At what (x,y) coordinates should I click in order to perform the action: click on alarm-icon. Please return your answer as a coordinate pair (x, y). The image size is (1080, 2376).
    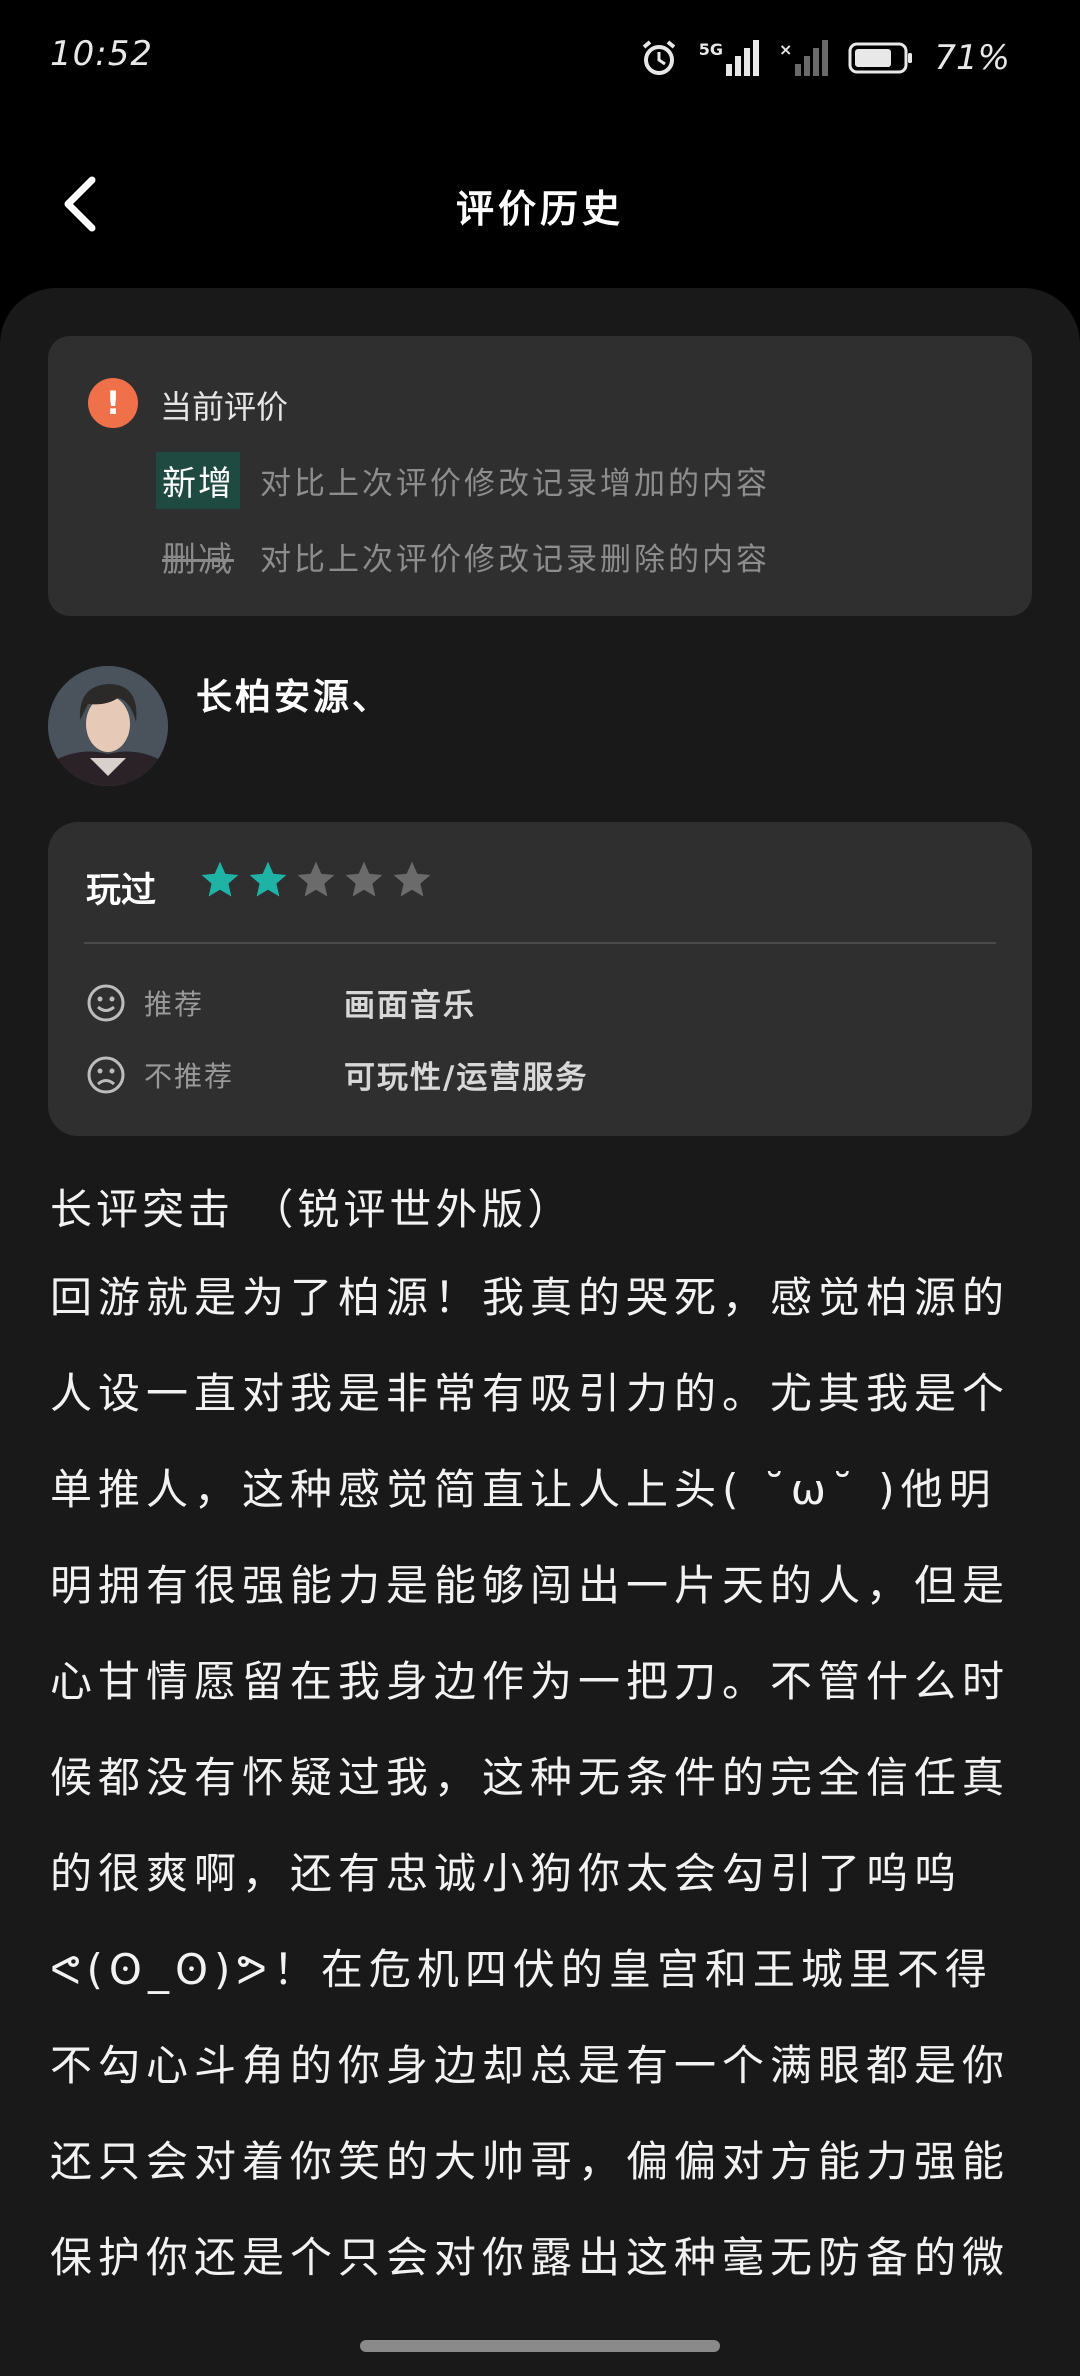
    Looking at the image, I should click on (659, 57).